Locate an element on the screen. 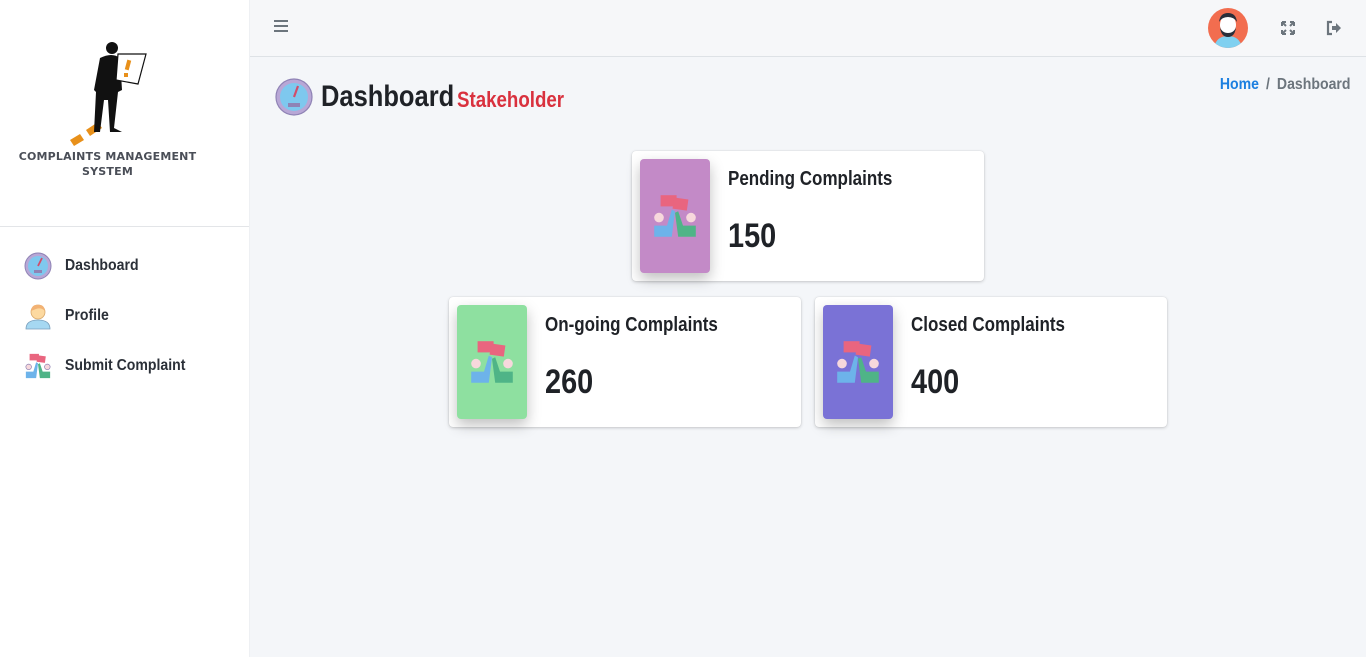  sidebar-item-submit-complaint: Submit Complaint is located at coordinates (124, 366).